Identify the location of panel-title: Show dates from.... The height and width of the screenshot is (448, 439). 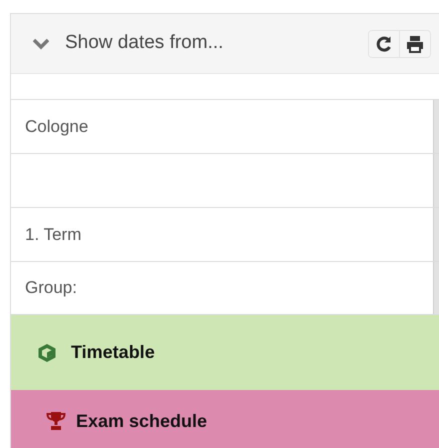
(144, 43).